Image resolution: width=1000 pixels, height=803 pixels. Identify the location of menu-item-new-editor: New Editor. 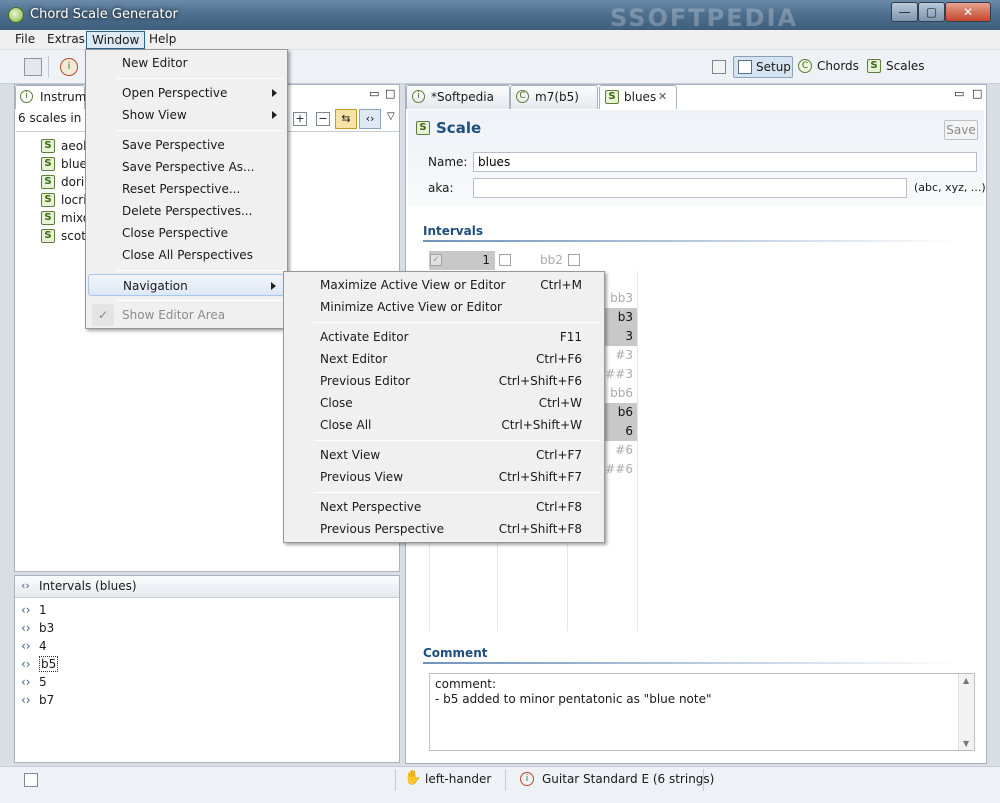
(186, 63).